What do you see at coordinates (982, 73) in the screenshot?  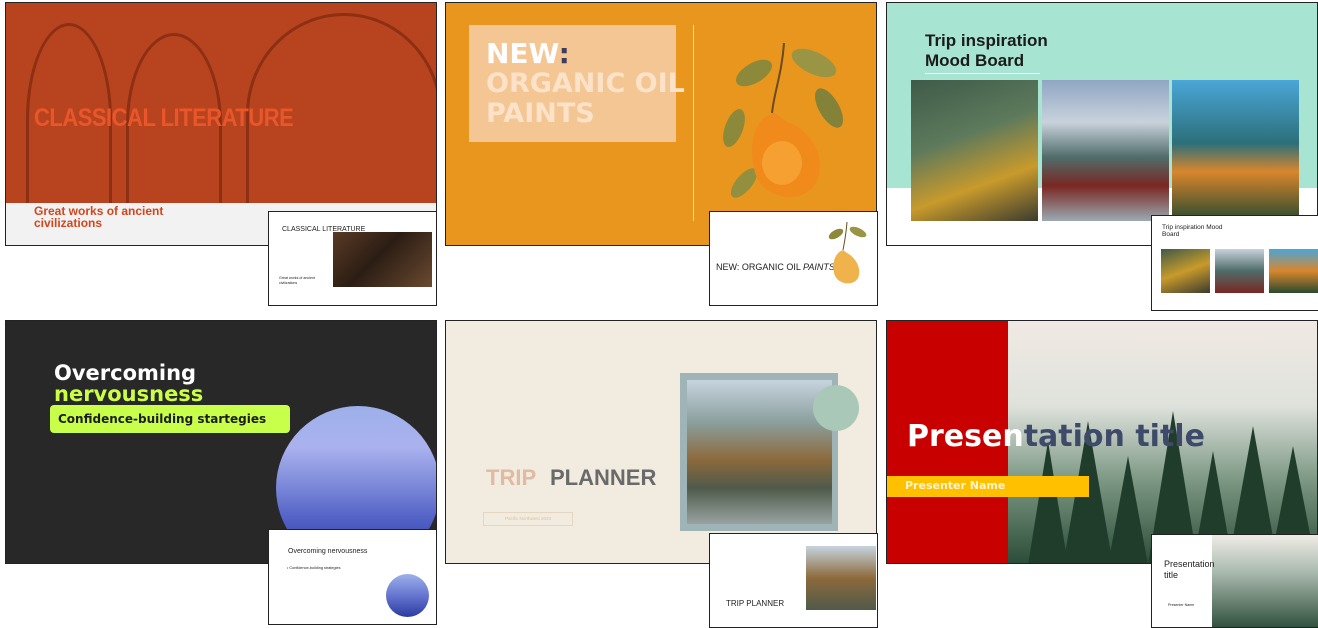 I see `title-underline` at bounding box center [982, 73].